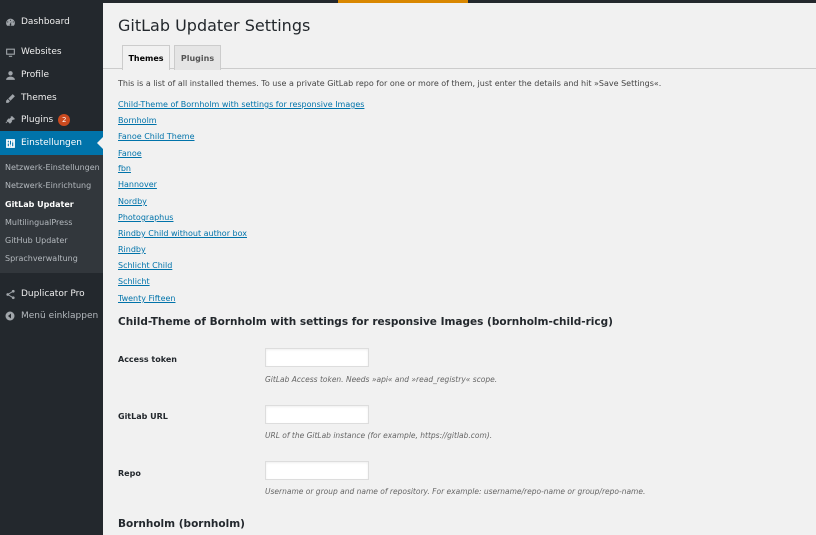 The width and height of the screenshot is (816, 535). What do you see at coordinates (459, 56) in the screenshot?
I see `settings-tabs: Themes Plugins` at bounding box center [459, 56].